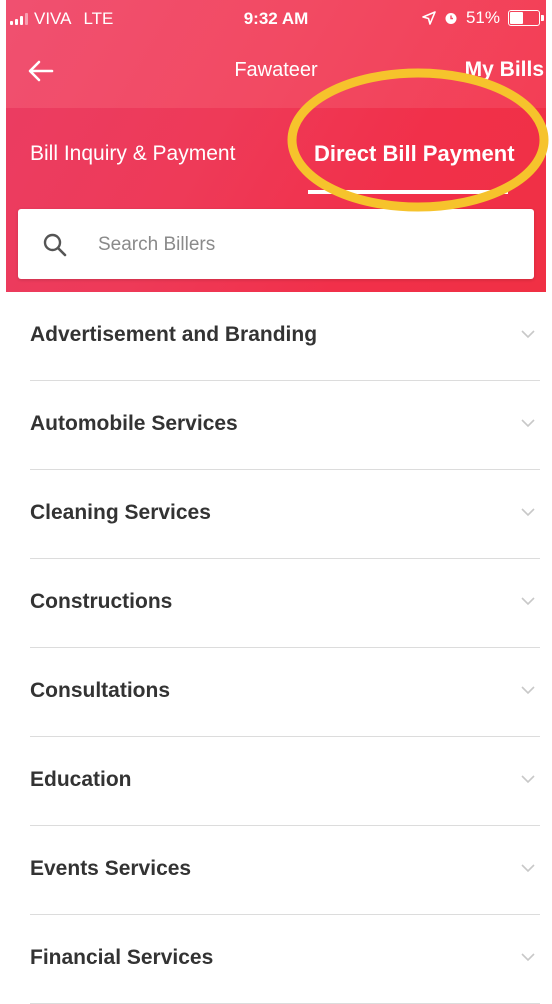 This screenshot has height=1004, width=552. Describe the element at coordinates (285, 870) in the screenshot. I see `category-row: Events Services` at that location.